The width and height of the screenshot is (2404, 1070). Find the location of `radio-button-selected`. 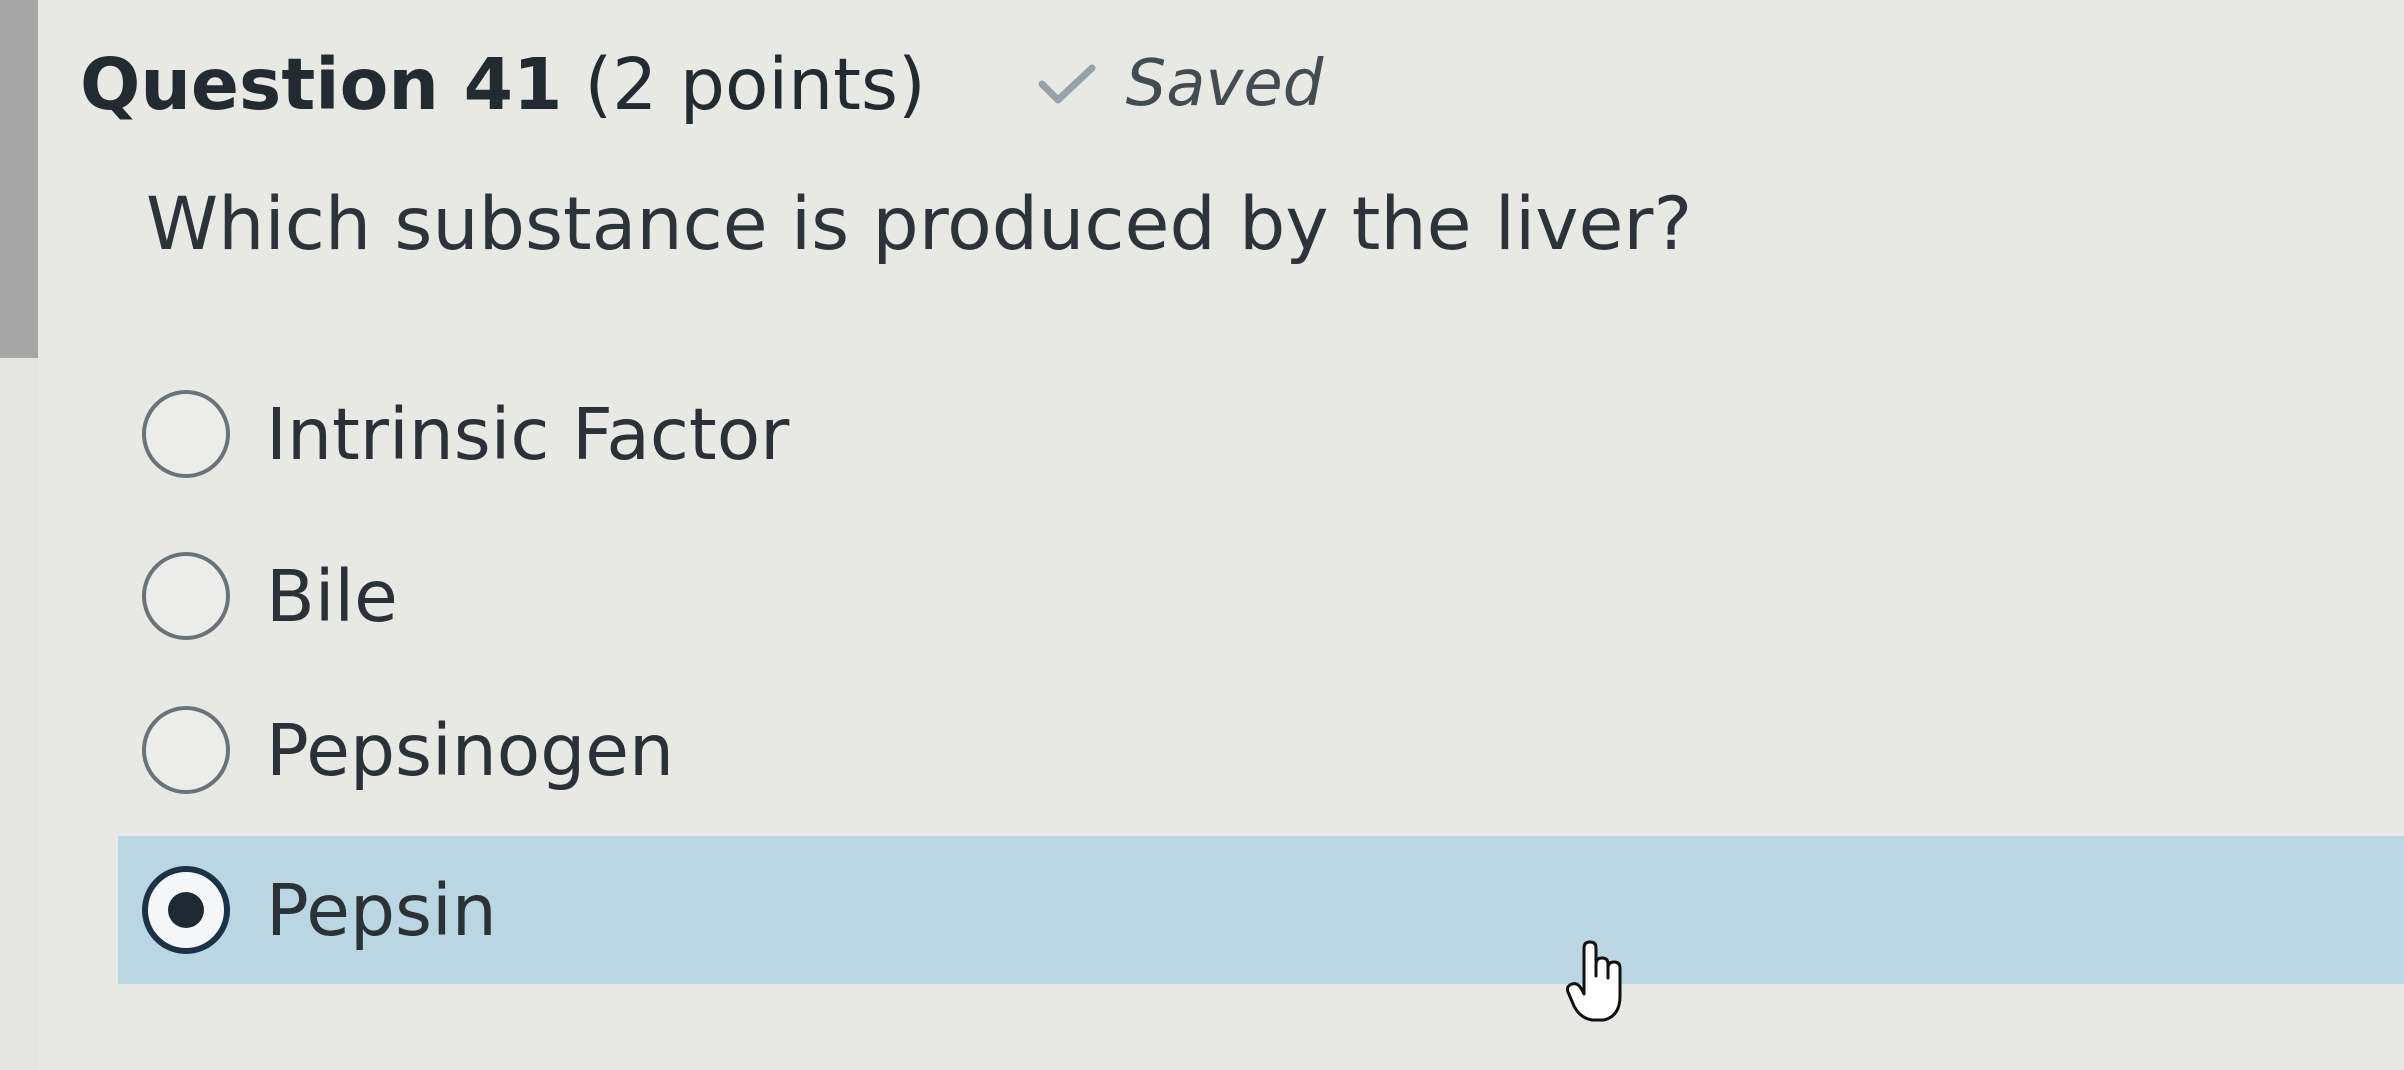

radio-button-selected is located at coordinates (186, 910).